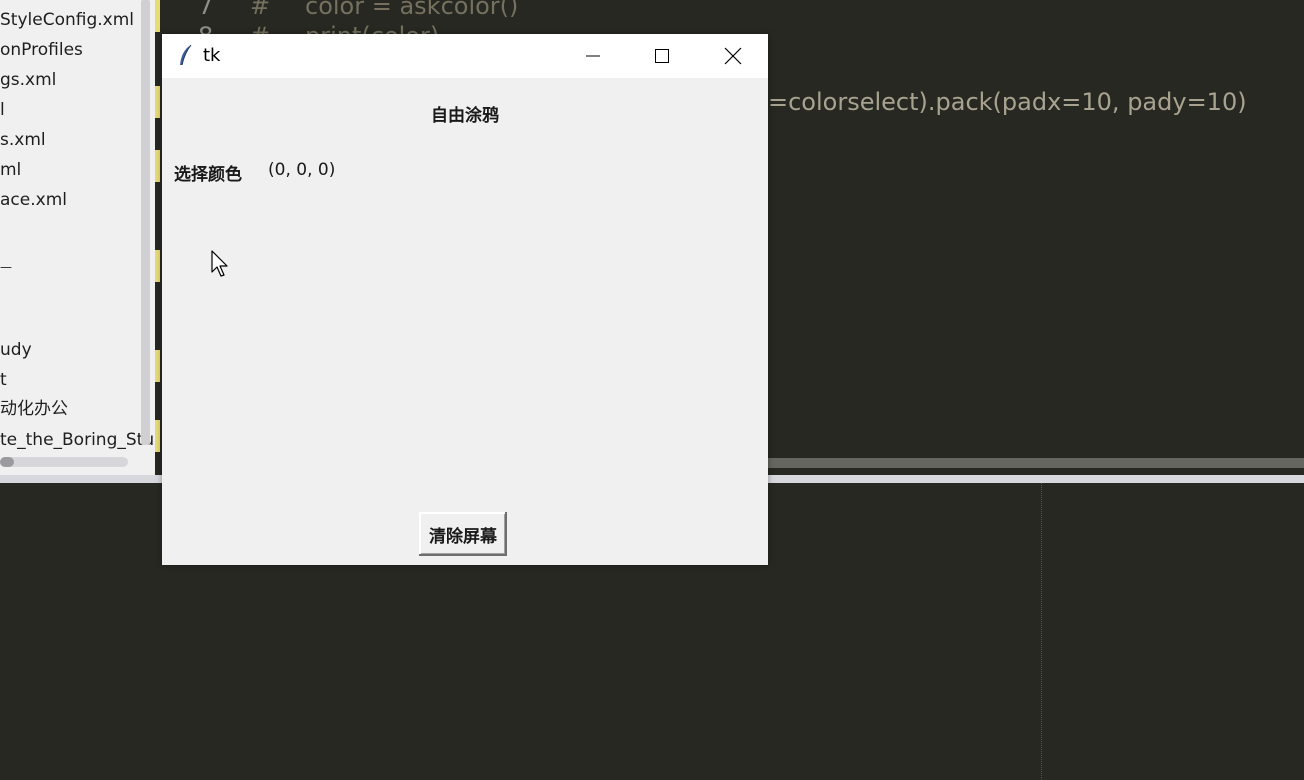 This screenshot has width=1304, height=780. Describe the element at coordinates (16, 350) in the screenshot. I see `file-tree-item: udy` at that location.